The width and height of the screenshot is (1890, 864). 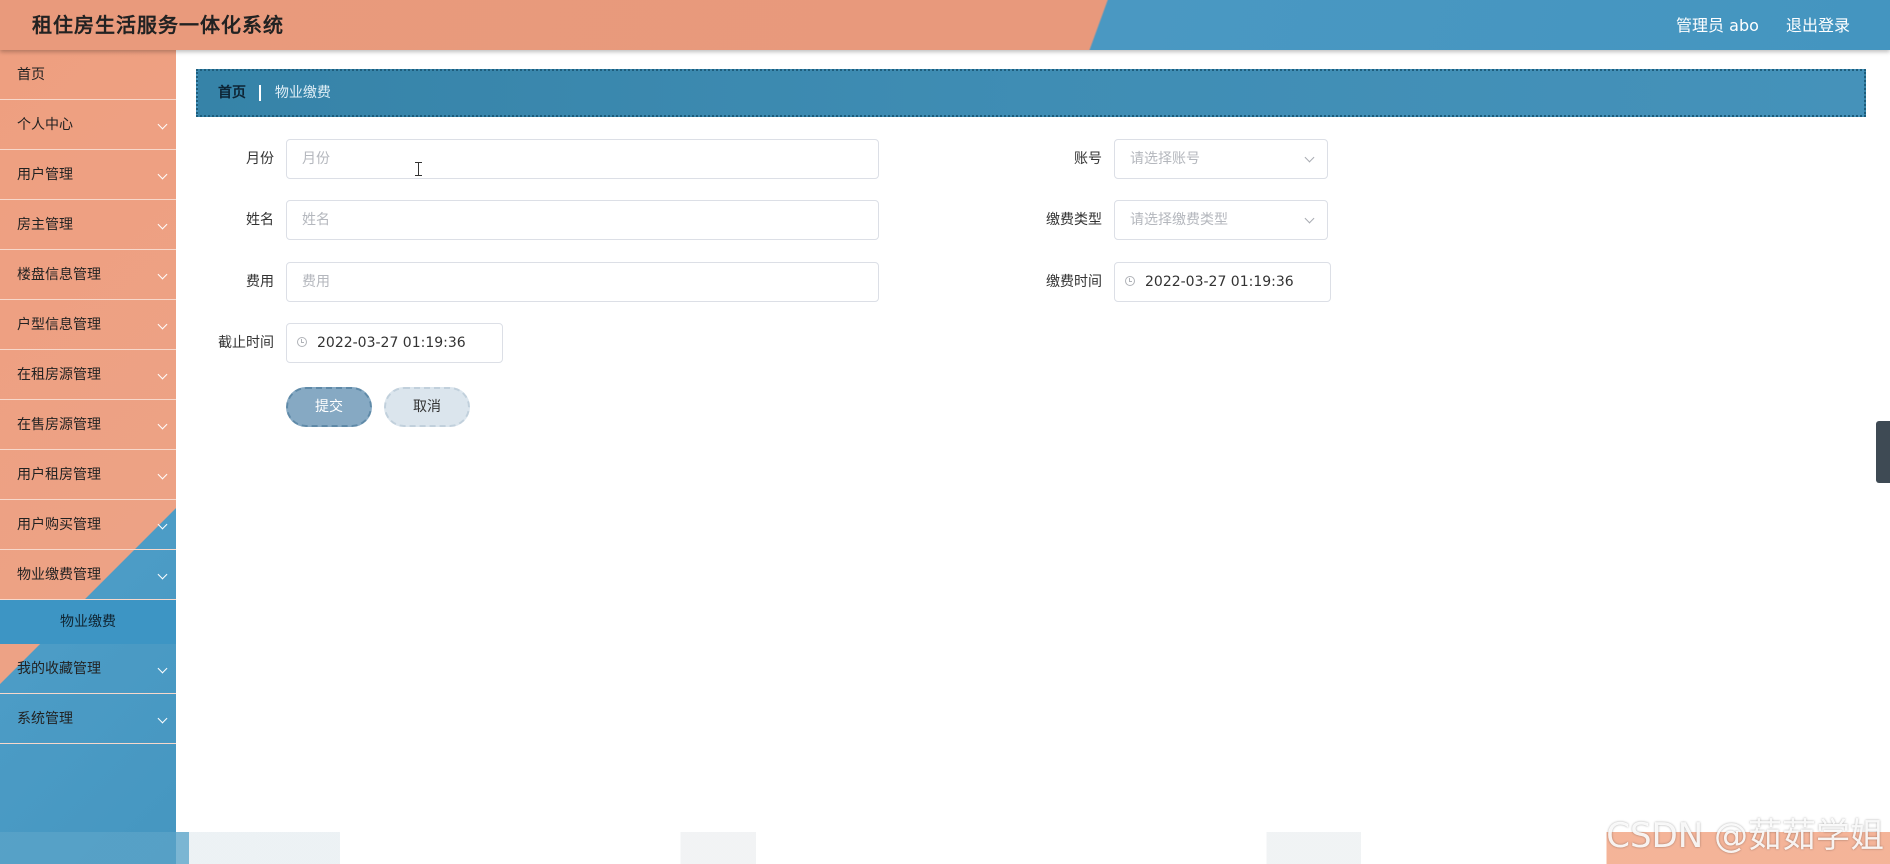 What do you see at coordinates (329, 407) in the screenshot?
I see `submit-button: 提交` at bounding box center [329, 407].